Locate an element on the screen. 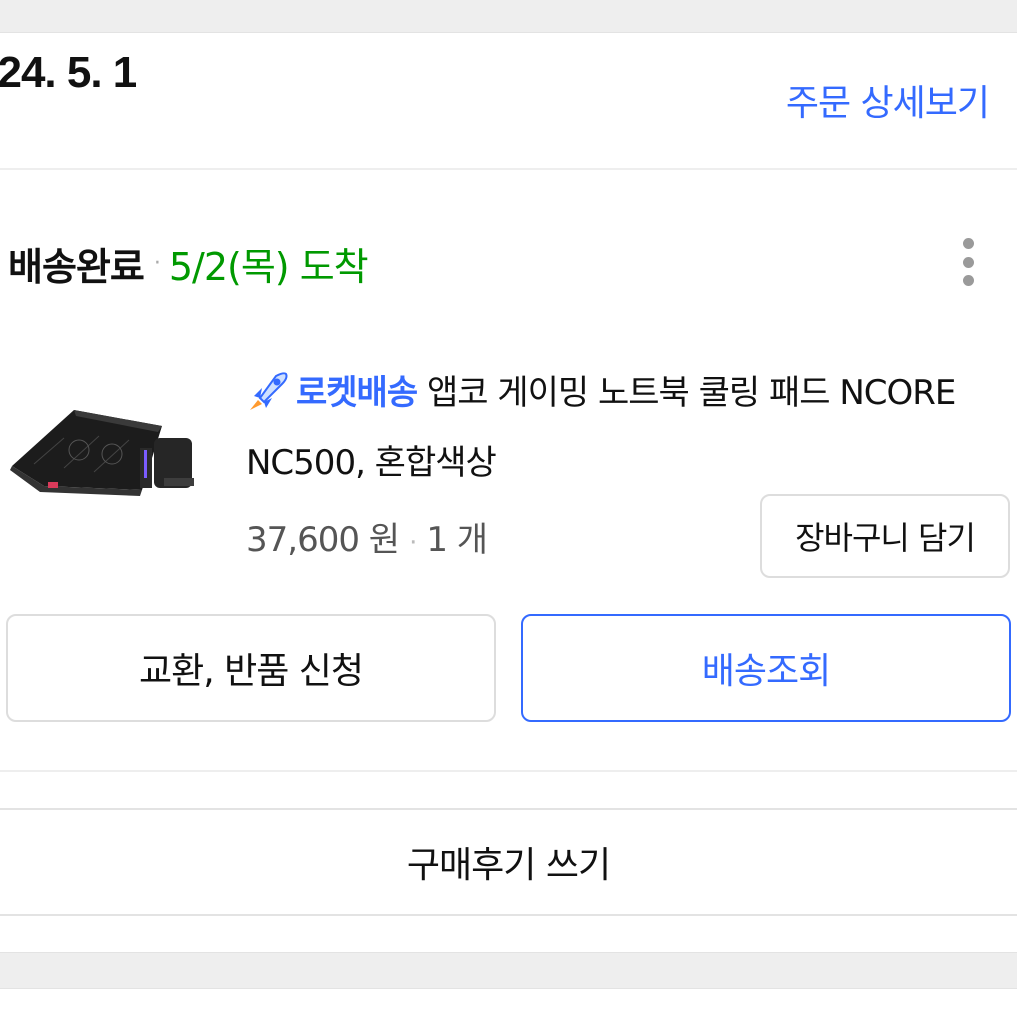 The height and width of the screenshot is (1017, 1017). exchange-return-button: 교환, 반품 신청 is located at coordinates (251, 668).